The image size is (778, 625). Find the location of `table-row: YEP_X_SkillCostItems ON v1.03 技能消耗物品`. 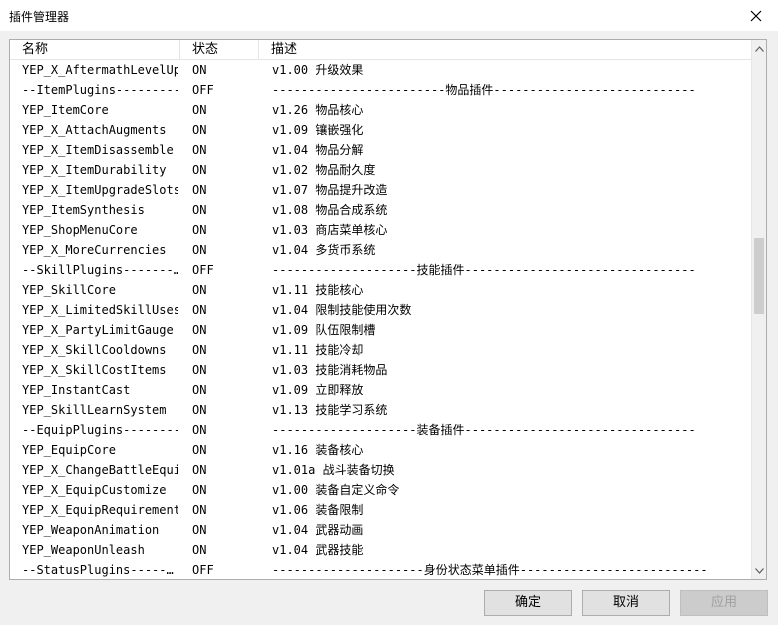

table-row: YEP_X_SkillCostItems ON v1.03 技能消耗物品 is located at coordinates (381, 370).